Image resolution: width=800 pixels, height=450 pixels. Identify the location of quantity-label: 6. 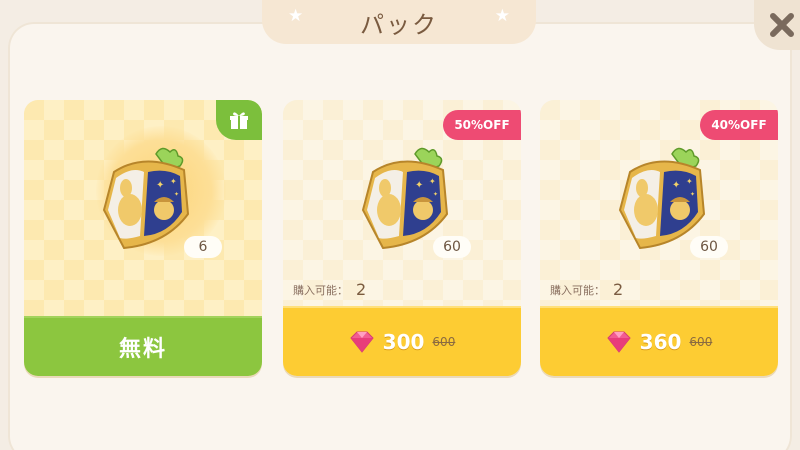
(203, 247).